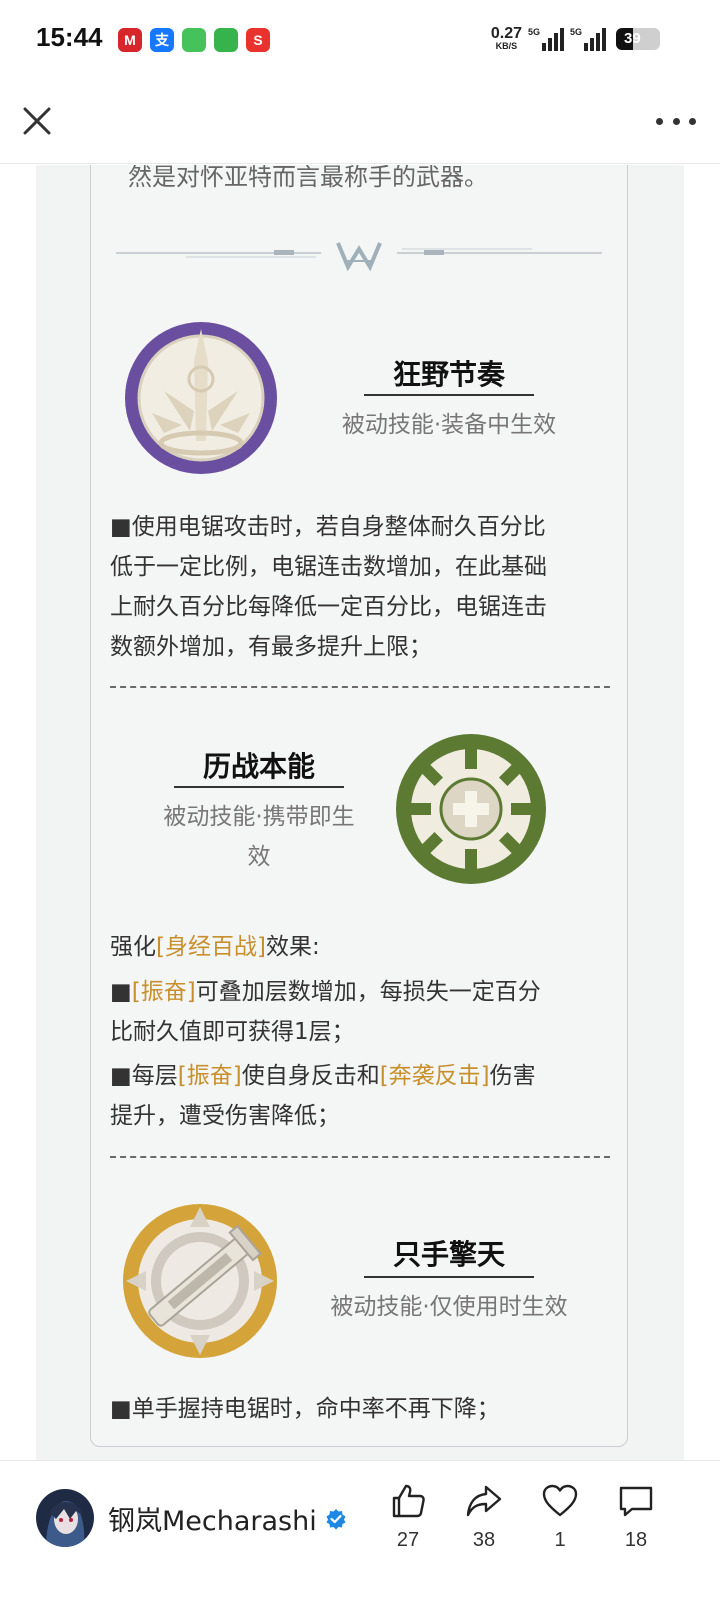 The height and width of the screenshot is (1600, 720). What do you see at coordinates (560, 1500) in the screenshot?
I see `heart-icon` at bounding box center [560, 1500].